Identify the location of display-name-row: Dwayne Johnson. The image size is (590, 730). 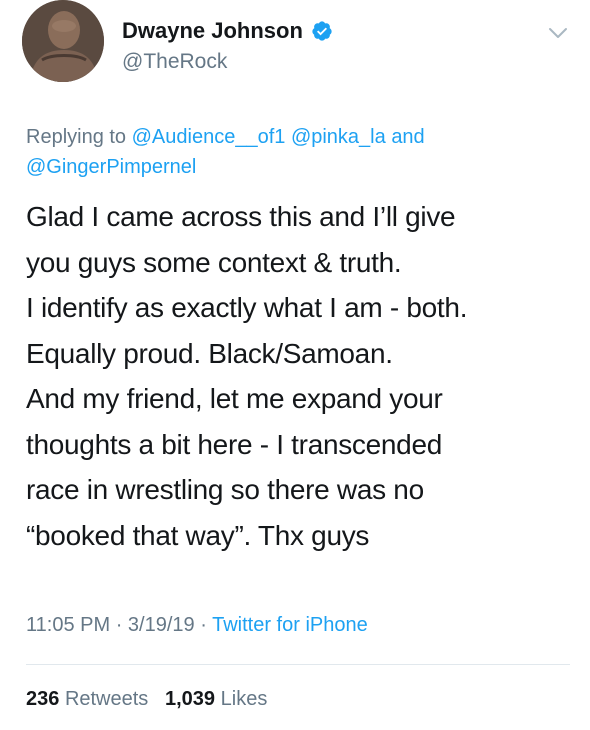
(227, 31).